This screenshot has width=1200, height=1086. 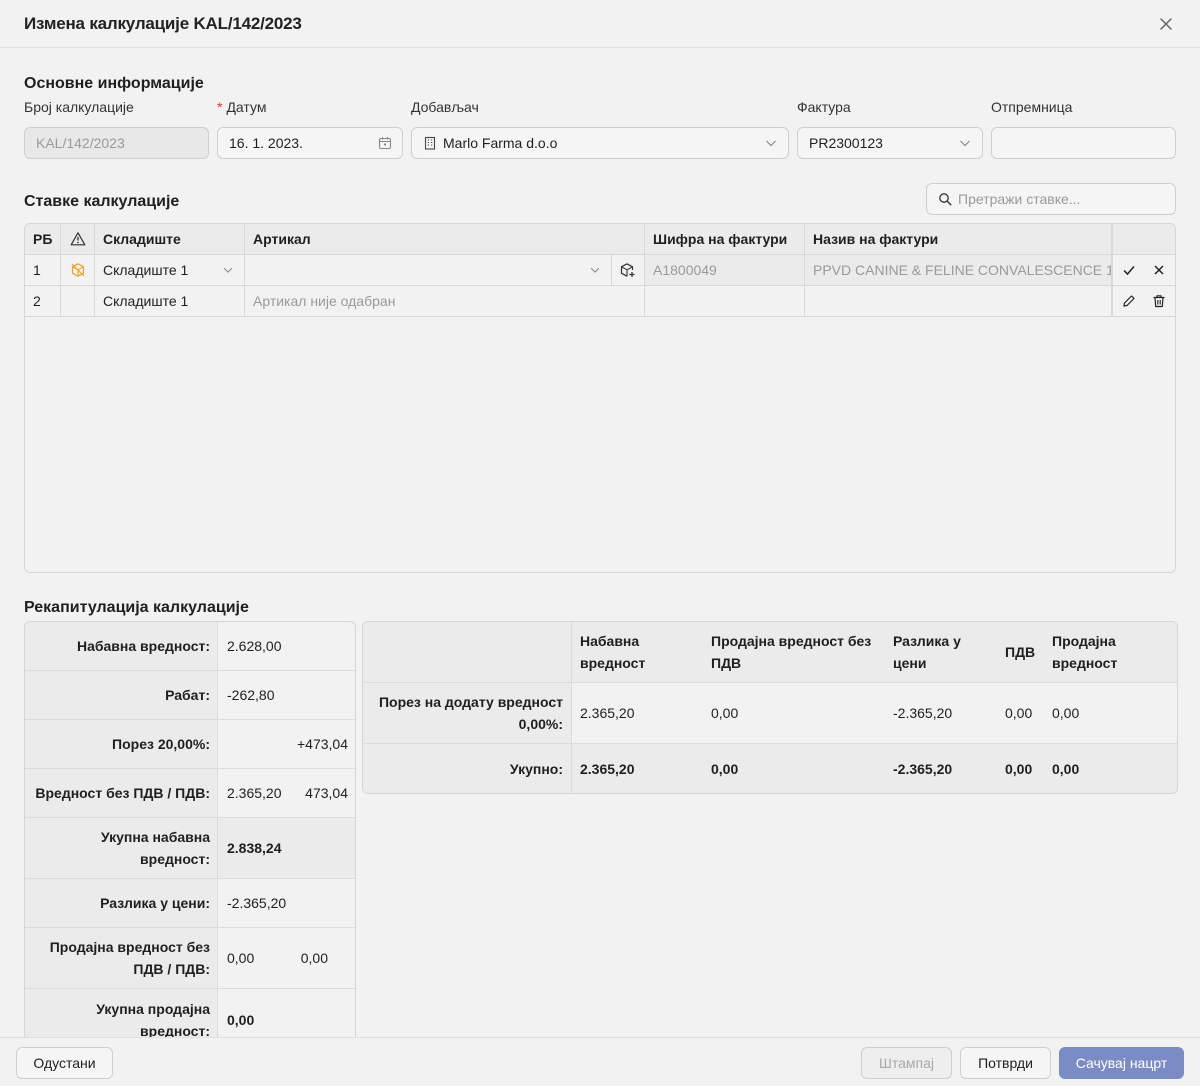 What do you see at coordinates (430, 143) in the screenshot?
I see `building-icon` at bounding box center [430, 143].